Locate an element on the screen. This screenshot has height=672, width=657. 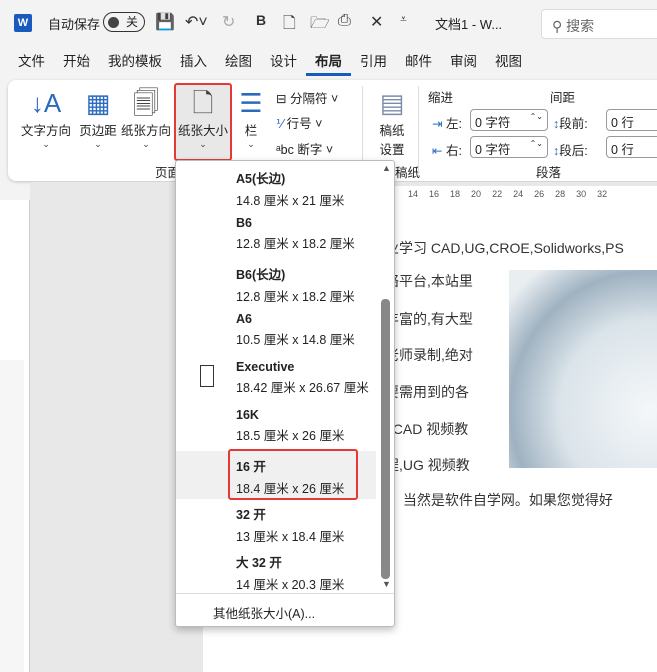
line-numbers-button: ⅟ 行号 ˅ is located at coordinates (299, 122).